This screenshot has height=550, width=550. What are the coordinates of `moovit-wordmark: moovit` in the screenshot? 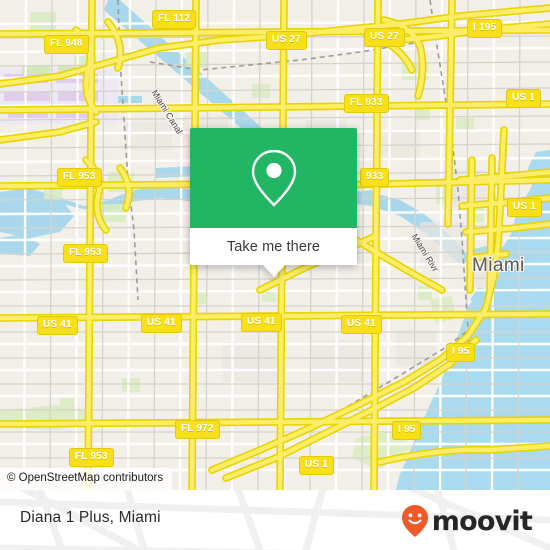 It's located at (482, 521).